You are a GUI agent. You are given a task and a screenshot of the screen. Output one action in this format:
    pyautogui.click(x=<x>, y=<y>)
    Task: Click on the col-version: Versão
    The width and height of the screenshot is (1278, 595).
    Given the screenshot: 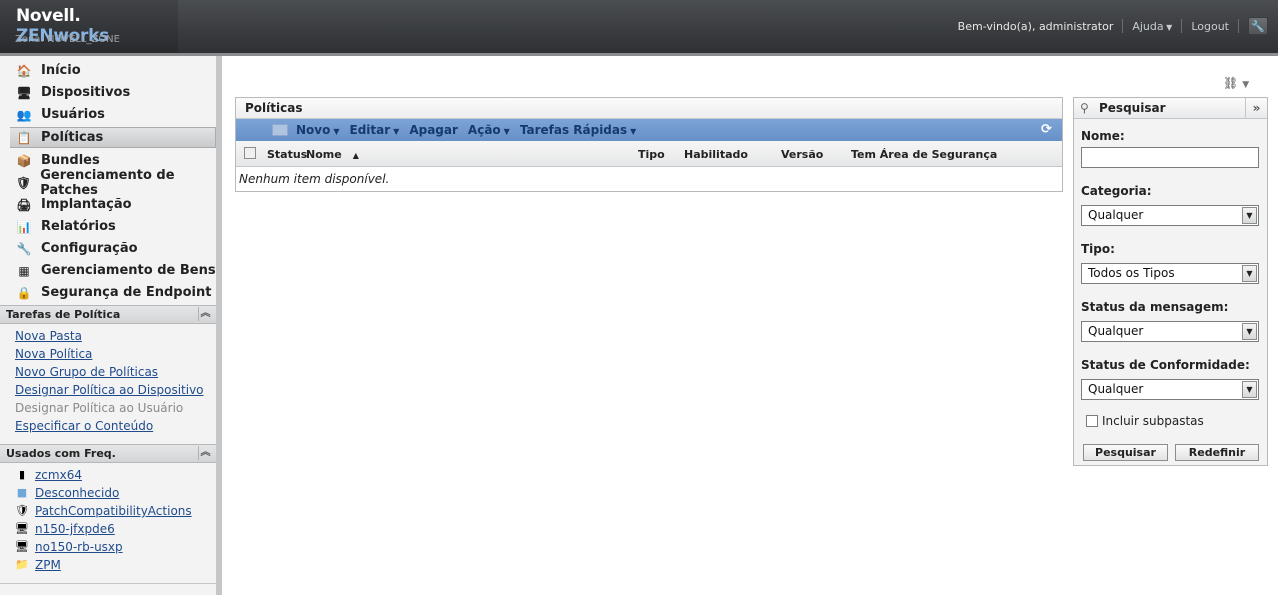 What is the action you would take?
    pyautogui.click(x=802, y=154)
    